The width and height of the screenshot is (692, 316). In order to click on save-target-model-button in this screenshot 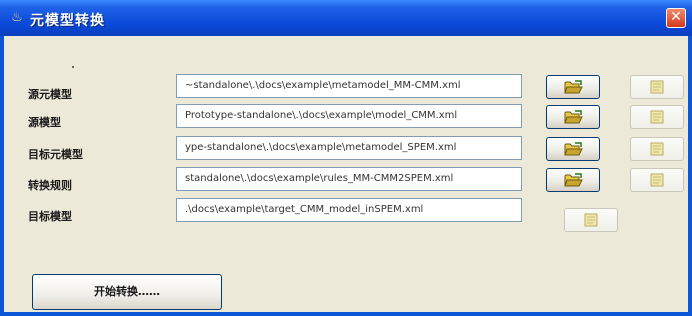, I will do `click(591, 220)`.